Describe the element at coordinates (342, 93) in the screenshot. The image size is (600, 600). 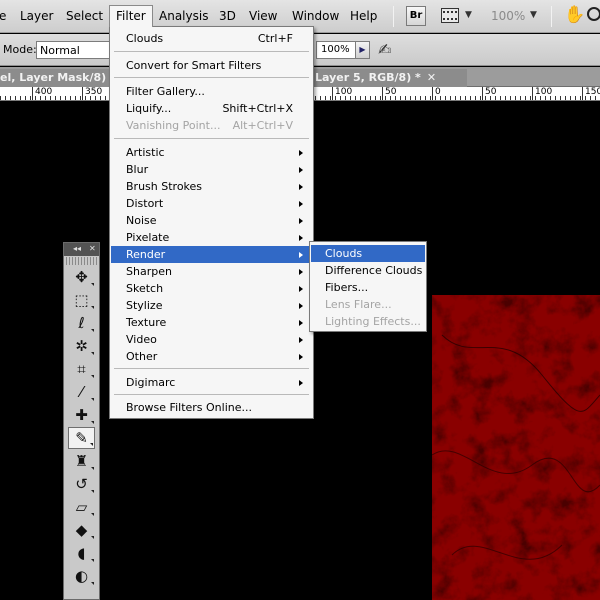
I see `ruler-label: 100` at that location.